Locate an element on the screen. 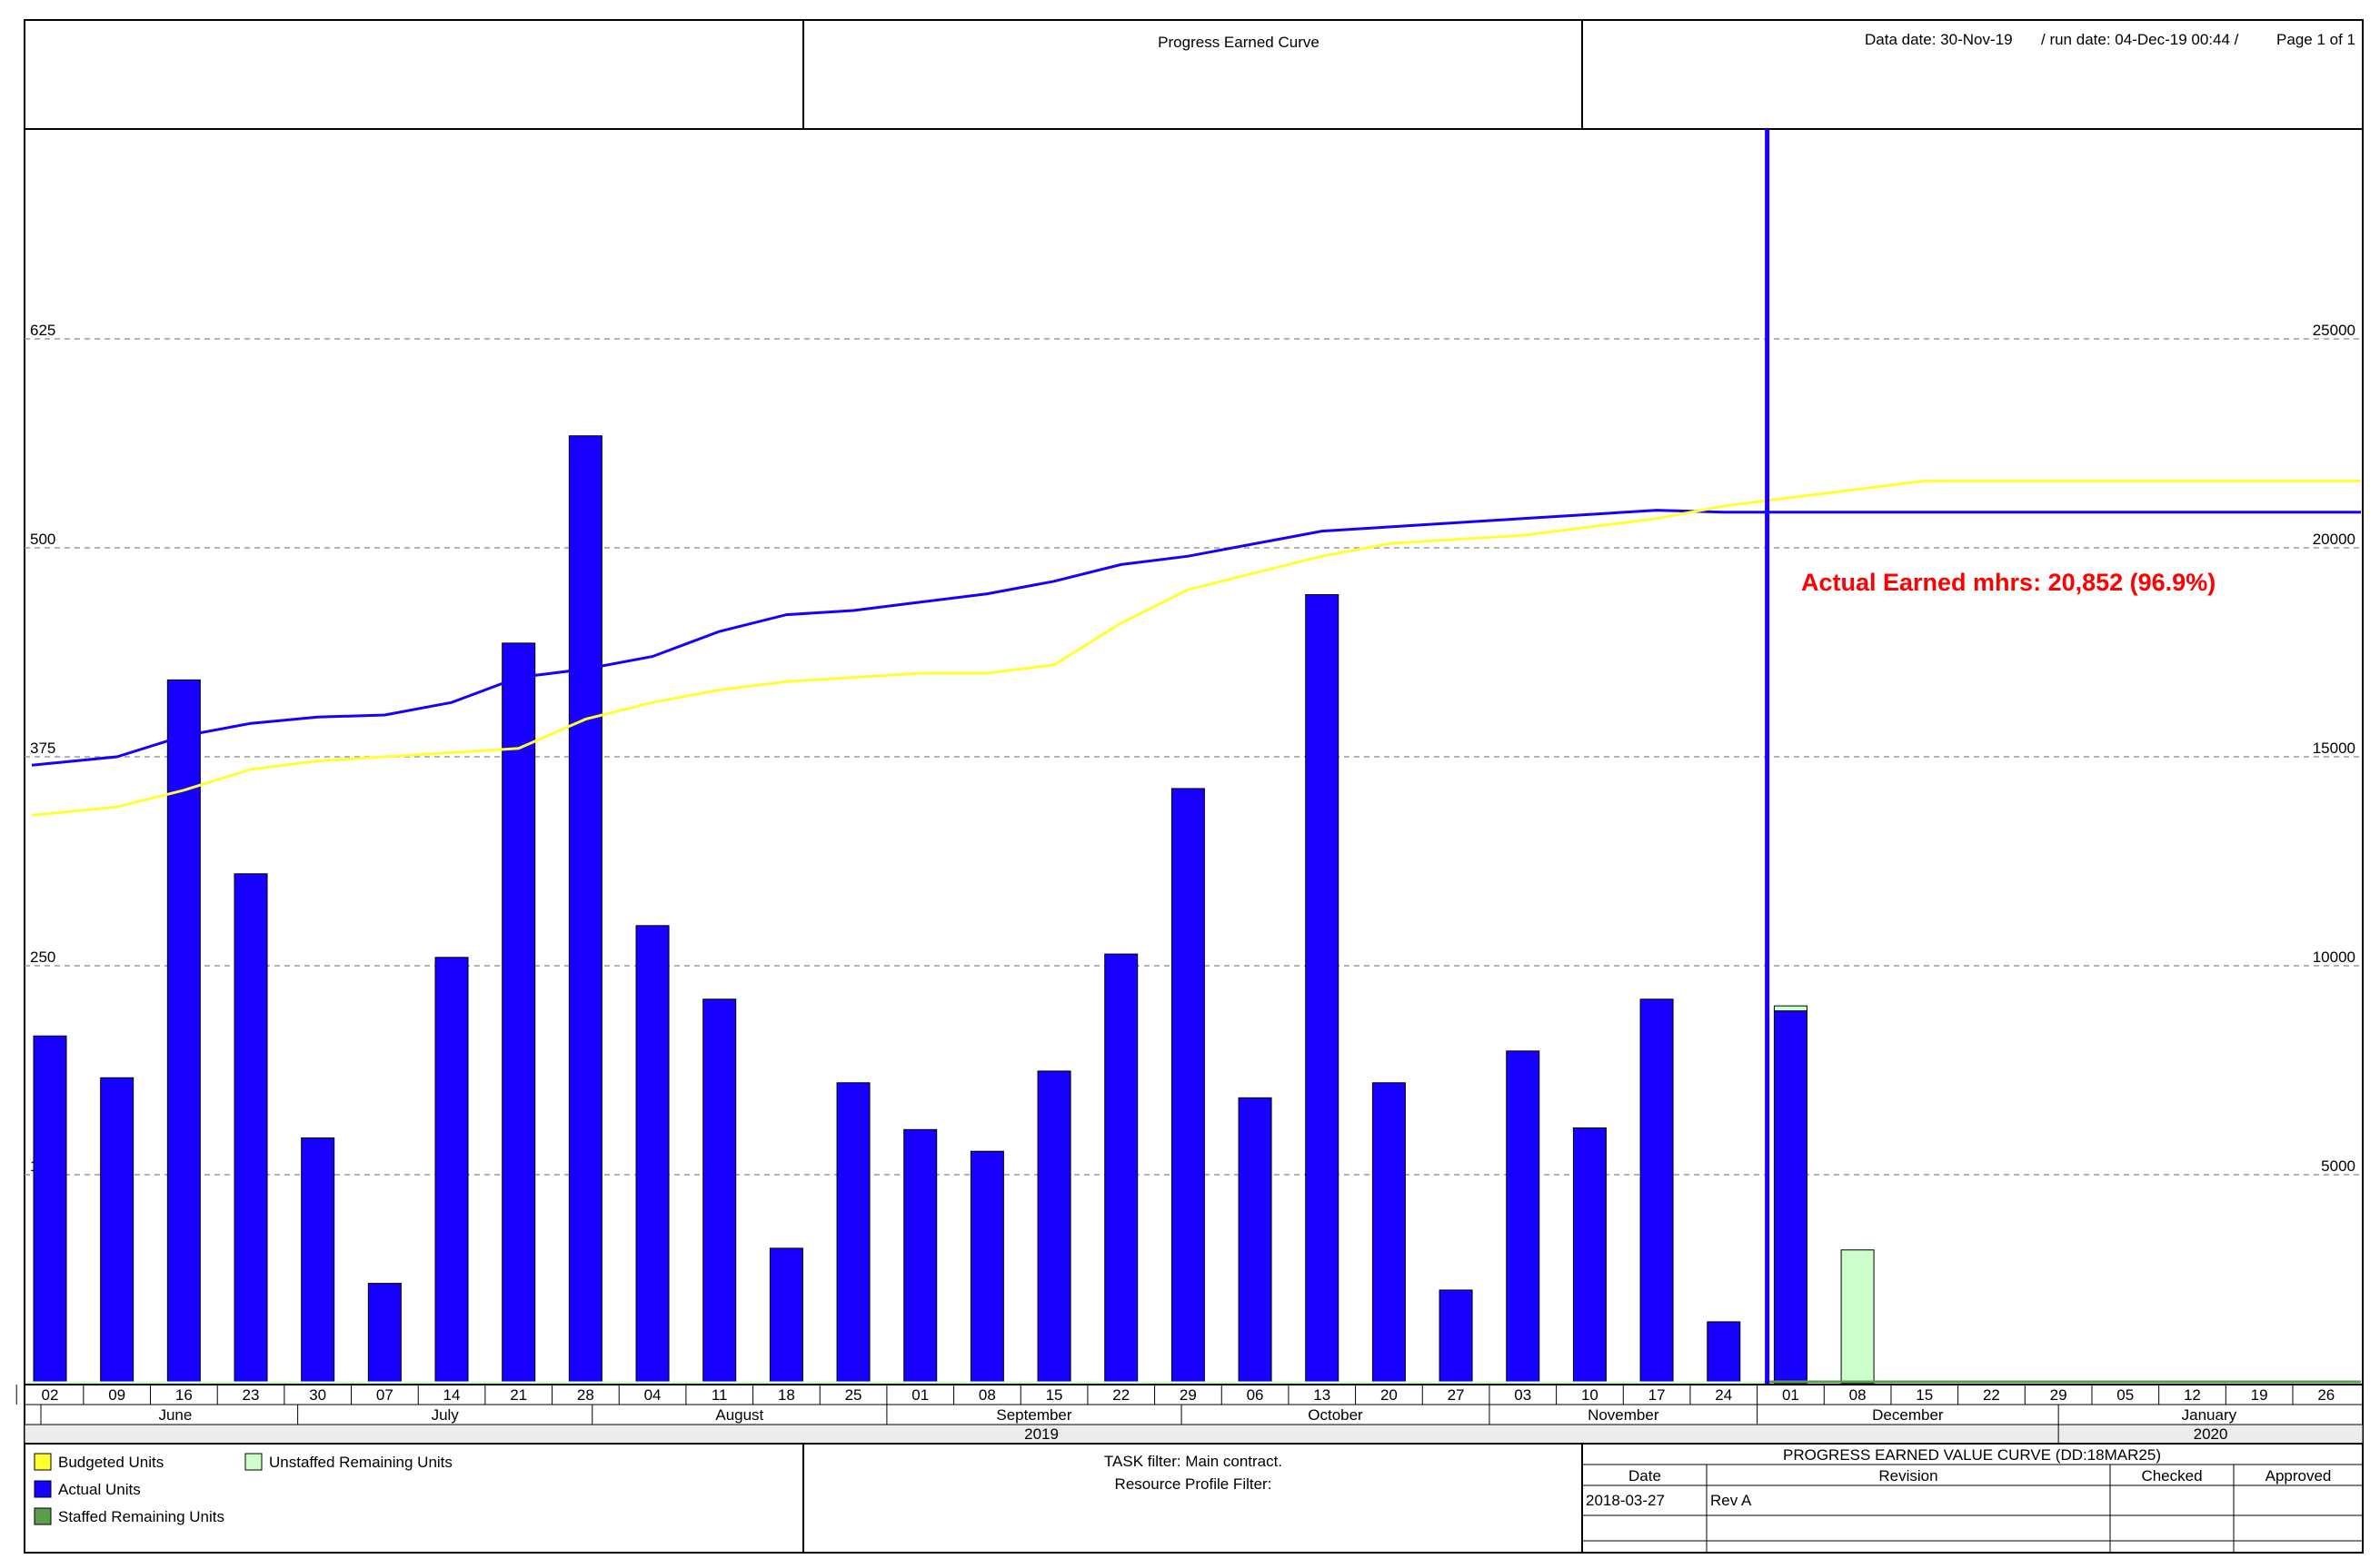 The image size is (2380, 1559). left-tick-label: 625 is located at coordinates (42, 330).